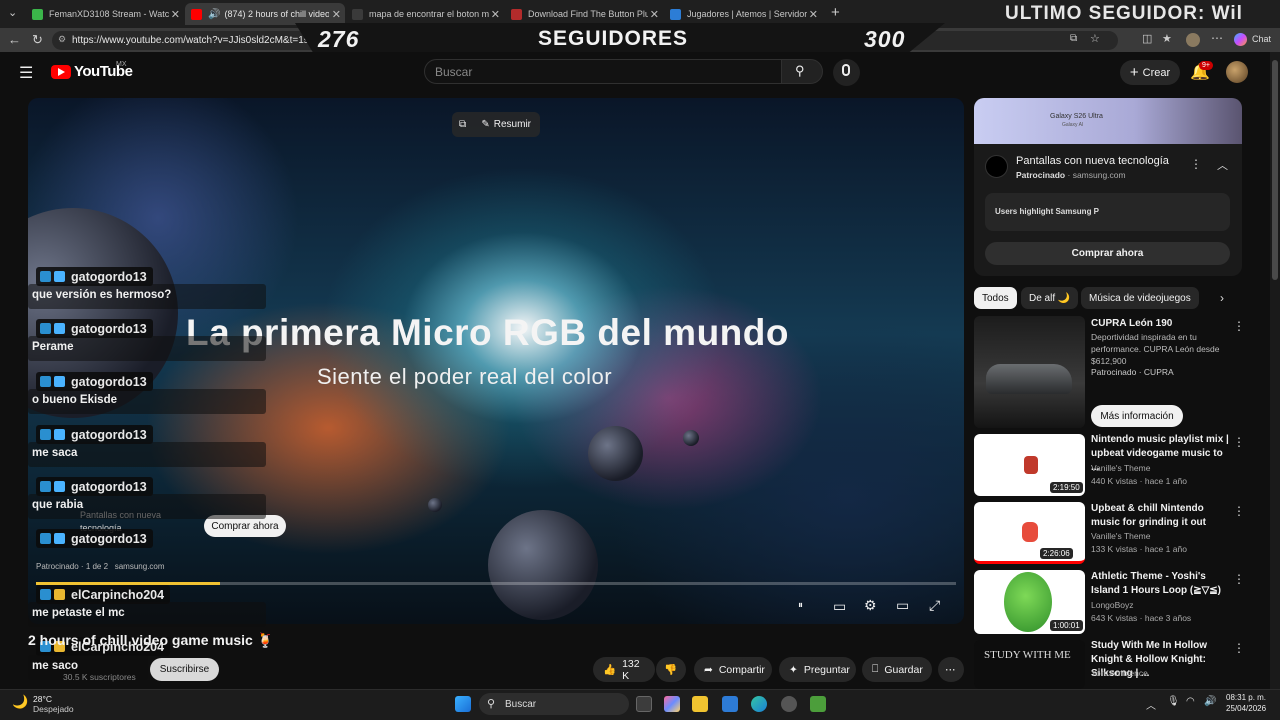 The height and width of the screenshot is (720, 1280). I want to click on rec-channel: LongoBoyz, so click(1112, 605).